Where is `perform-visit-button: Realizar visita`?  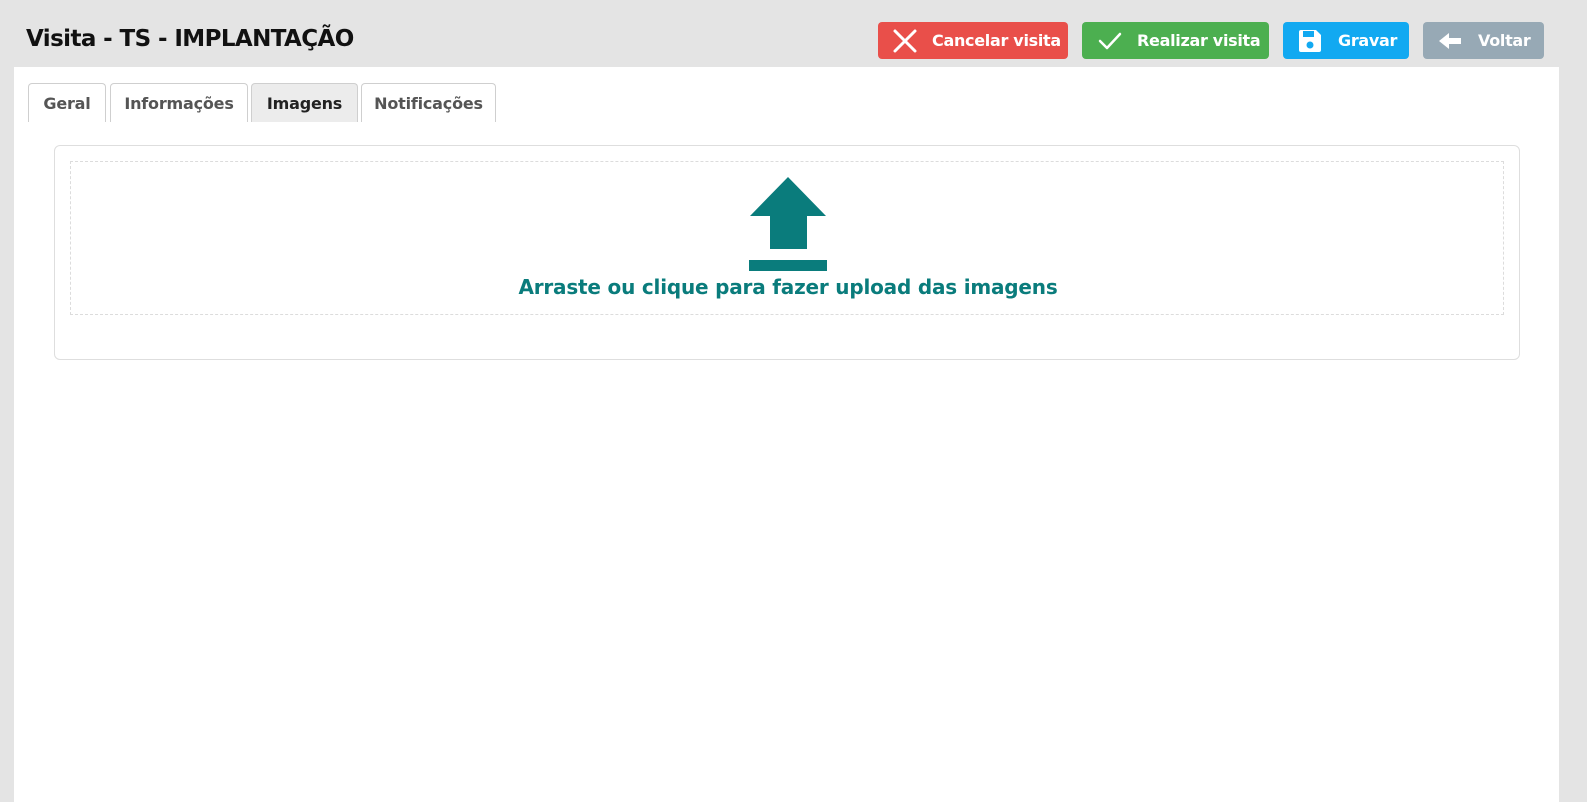 perform-visit-button: Realizar visita is located at coordinates (1175, 40).